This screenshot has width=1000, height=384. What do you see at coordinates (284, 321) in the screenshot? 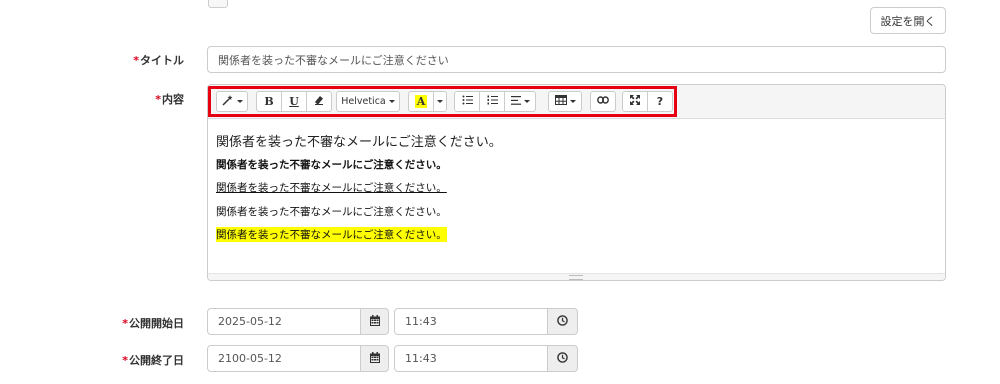
I see `publish-start-date-input: 2025-05-12` at bounding box center [284, 321].